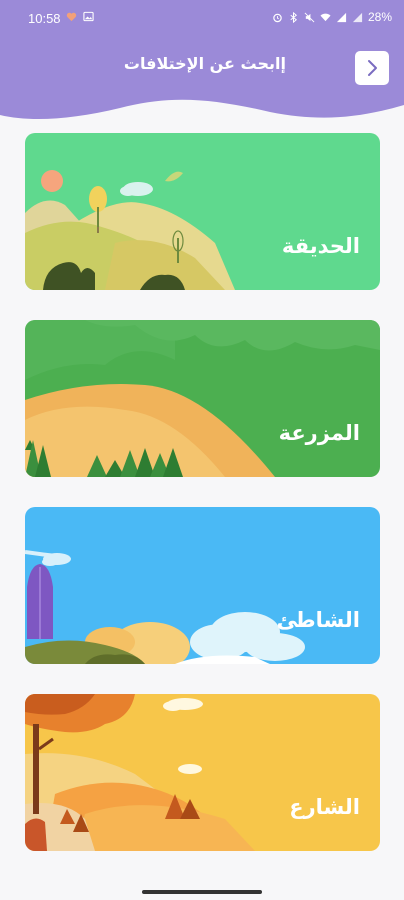 This screenshot has height=900, width=404. I want to click on header: 10:58 28% إابحث عن الإختلافات, so click(202, 65).